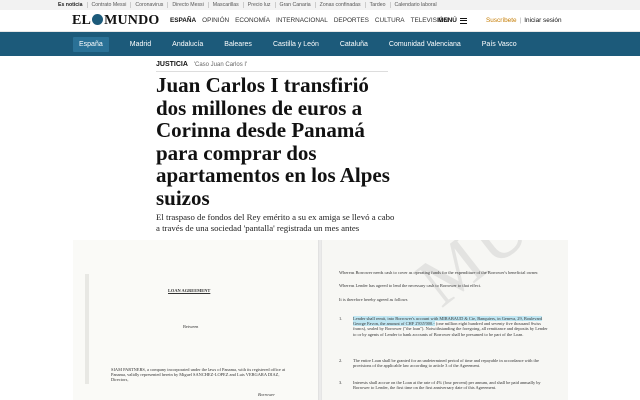 The image size is (640, 400). I want to click on trending-link: Directo Messi, so click(187, 5).